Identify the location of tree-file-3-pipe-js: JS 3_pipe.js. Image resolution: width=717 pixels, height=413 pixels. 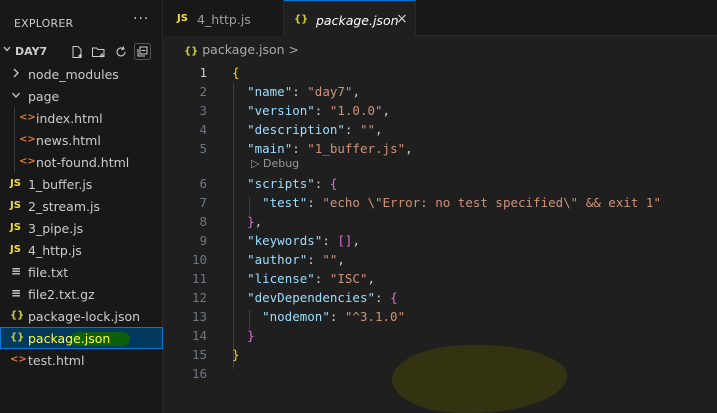
(81, 228).